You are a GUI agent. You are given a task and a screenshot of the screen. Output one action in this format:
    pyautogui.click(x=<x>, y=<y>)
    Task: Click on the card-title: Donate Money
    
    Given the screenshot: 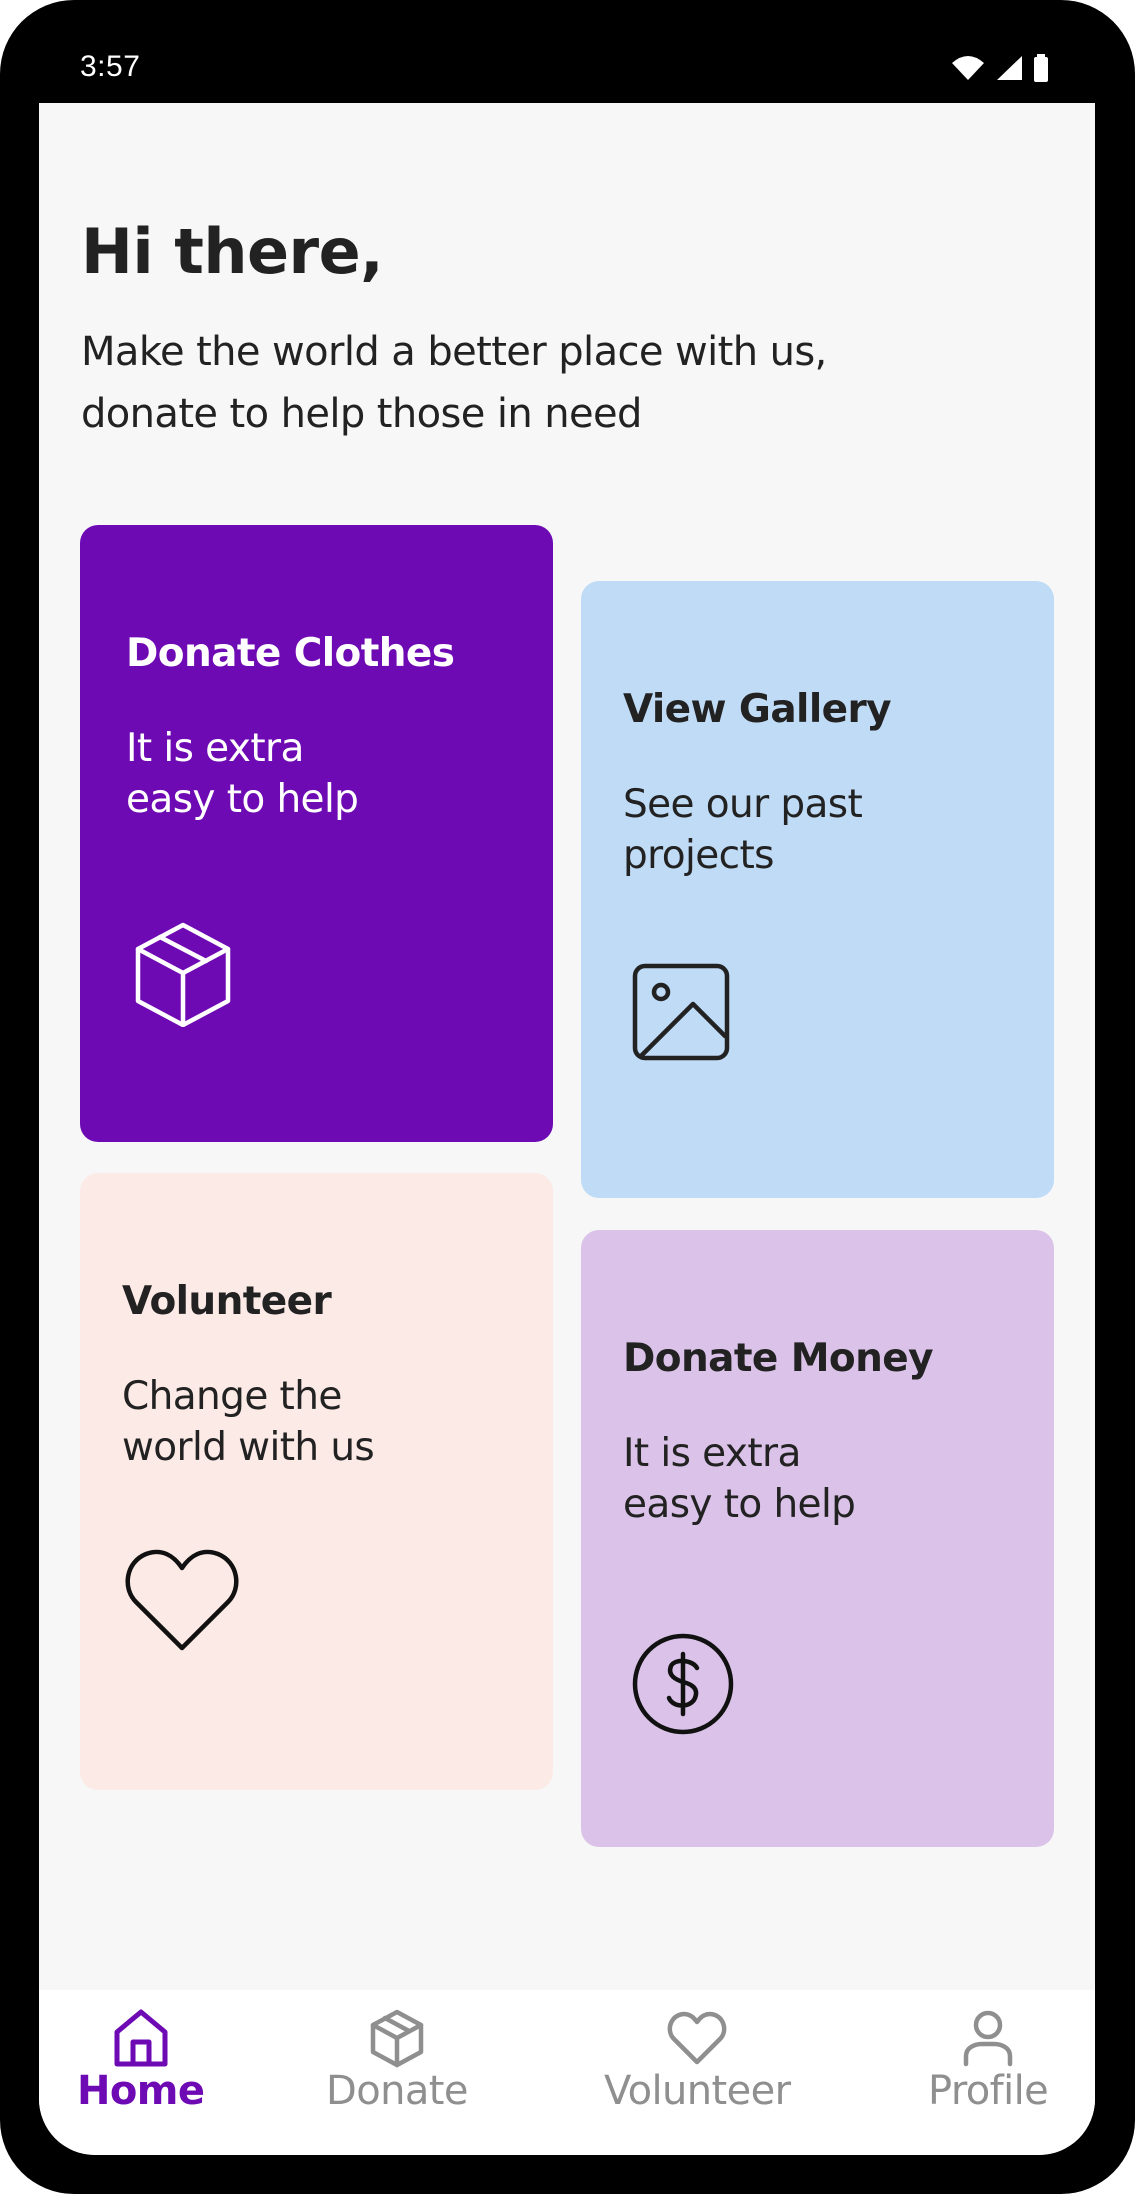 What is the action you would take?
    pyautogui.click(x=778, y=1358)
    